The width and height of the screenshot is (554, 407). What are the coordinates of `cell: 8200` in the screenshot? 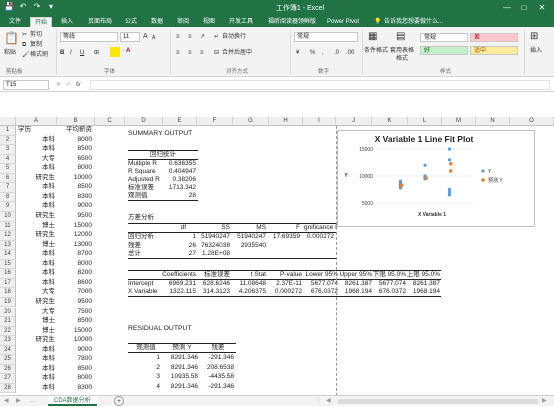 It's located at (75, 273).